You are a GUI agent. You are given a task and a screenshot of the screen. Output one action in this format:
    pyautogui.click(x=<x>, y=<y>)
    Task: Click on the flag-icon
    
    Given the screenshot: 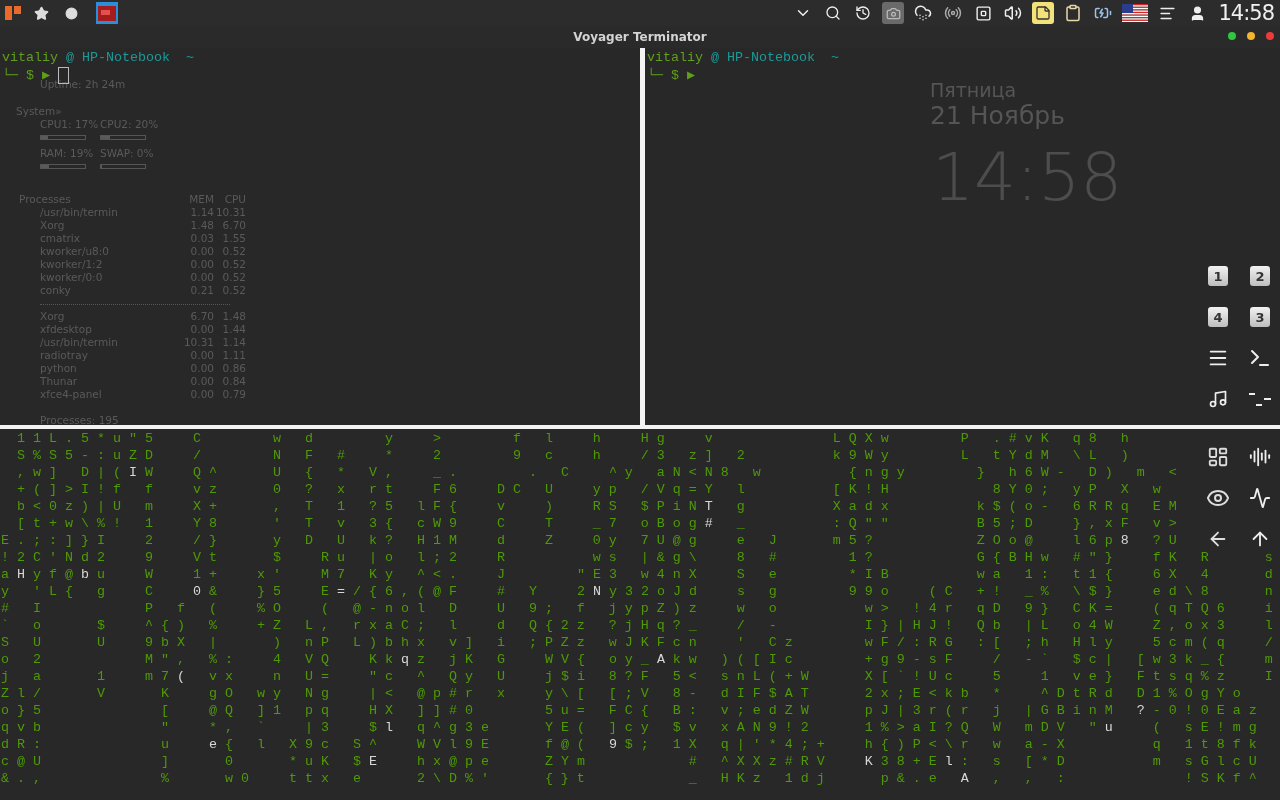 What is the action you would take?
    pyautogui.click(x=1135, y=13)
    